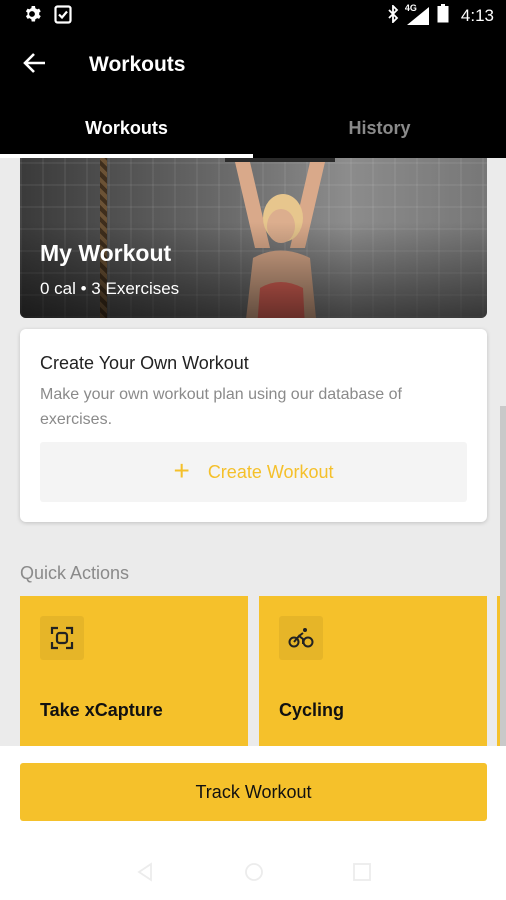  Describe the element at coordinates (75, 573) in the screenshot. I see `quick-actions-heading: Quick Actions` at that location.